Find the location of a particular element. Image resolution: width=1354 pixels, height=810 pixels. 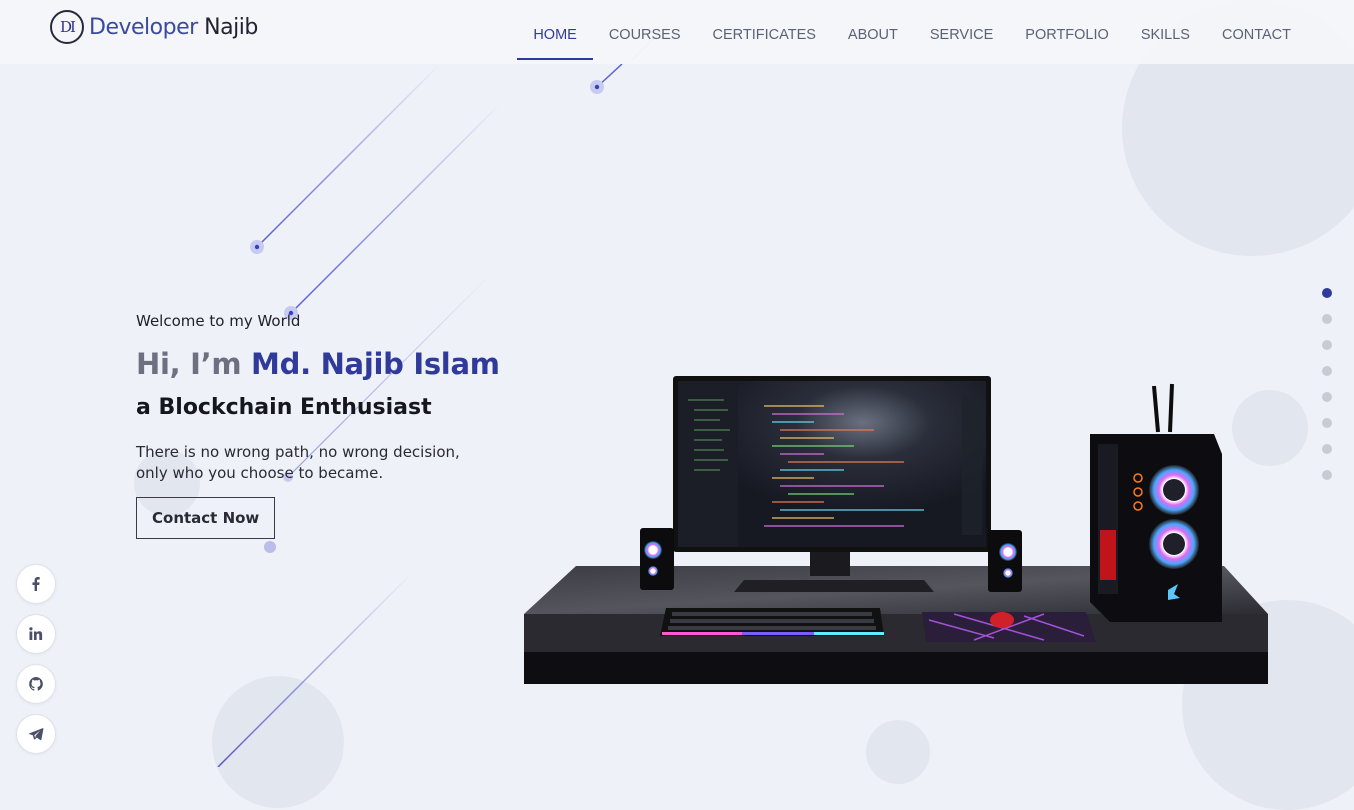

github-link is located at coordinates (36, 684).